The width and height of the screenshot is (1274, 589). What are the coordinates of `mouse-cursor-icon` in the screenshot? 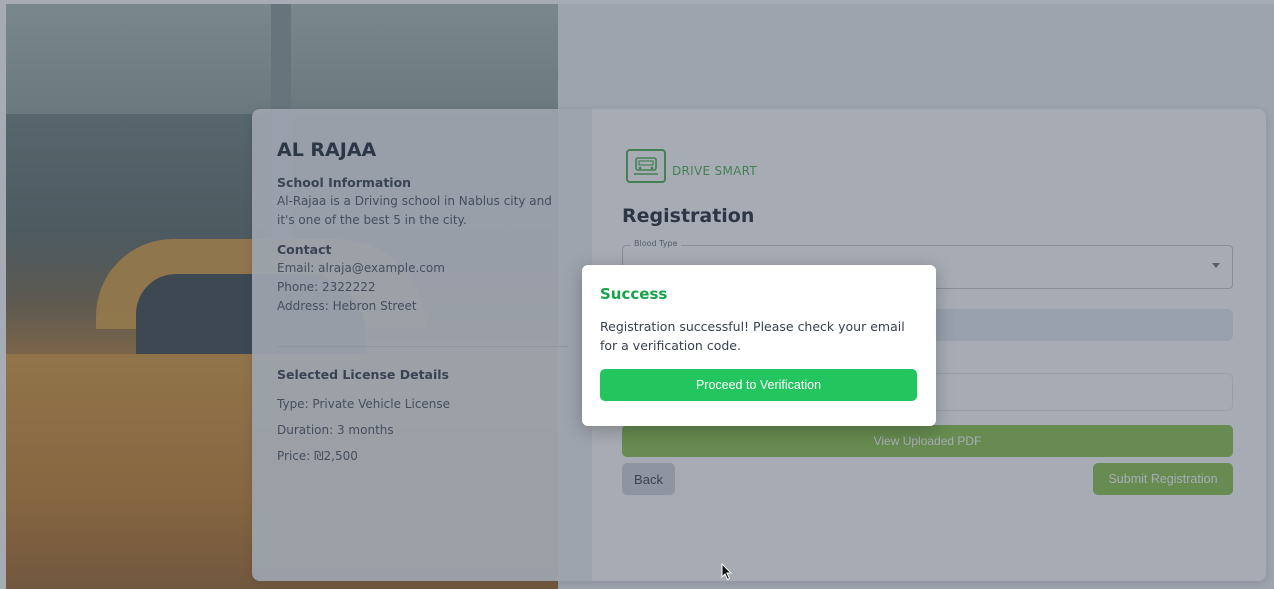 It's located at (727, 573).